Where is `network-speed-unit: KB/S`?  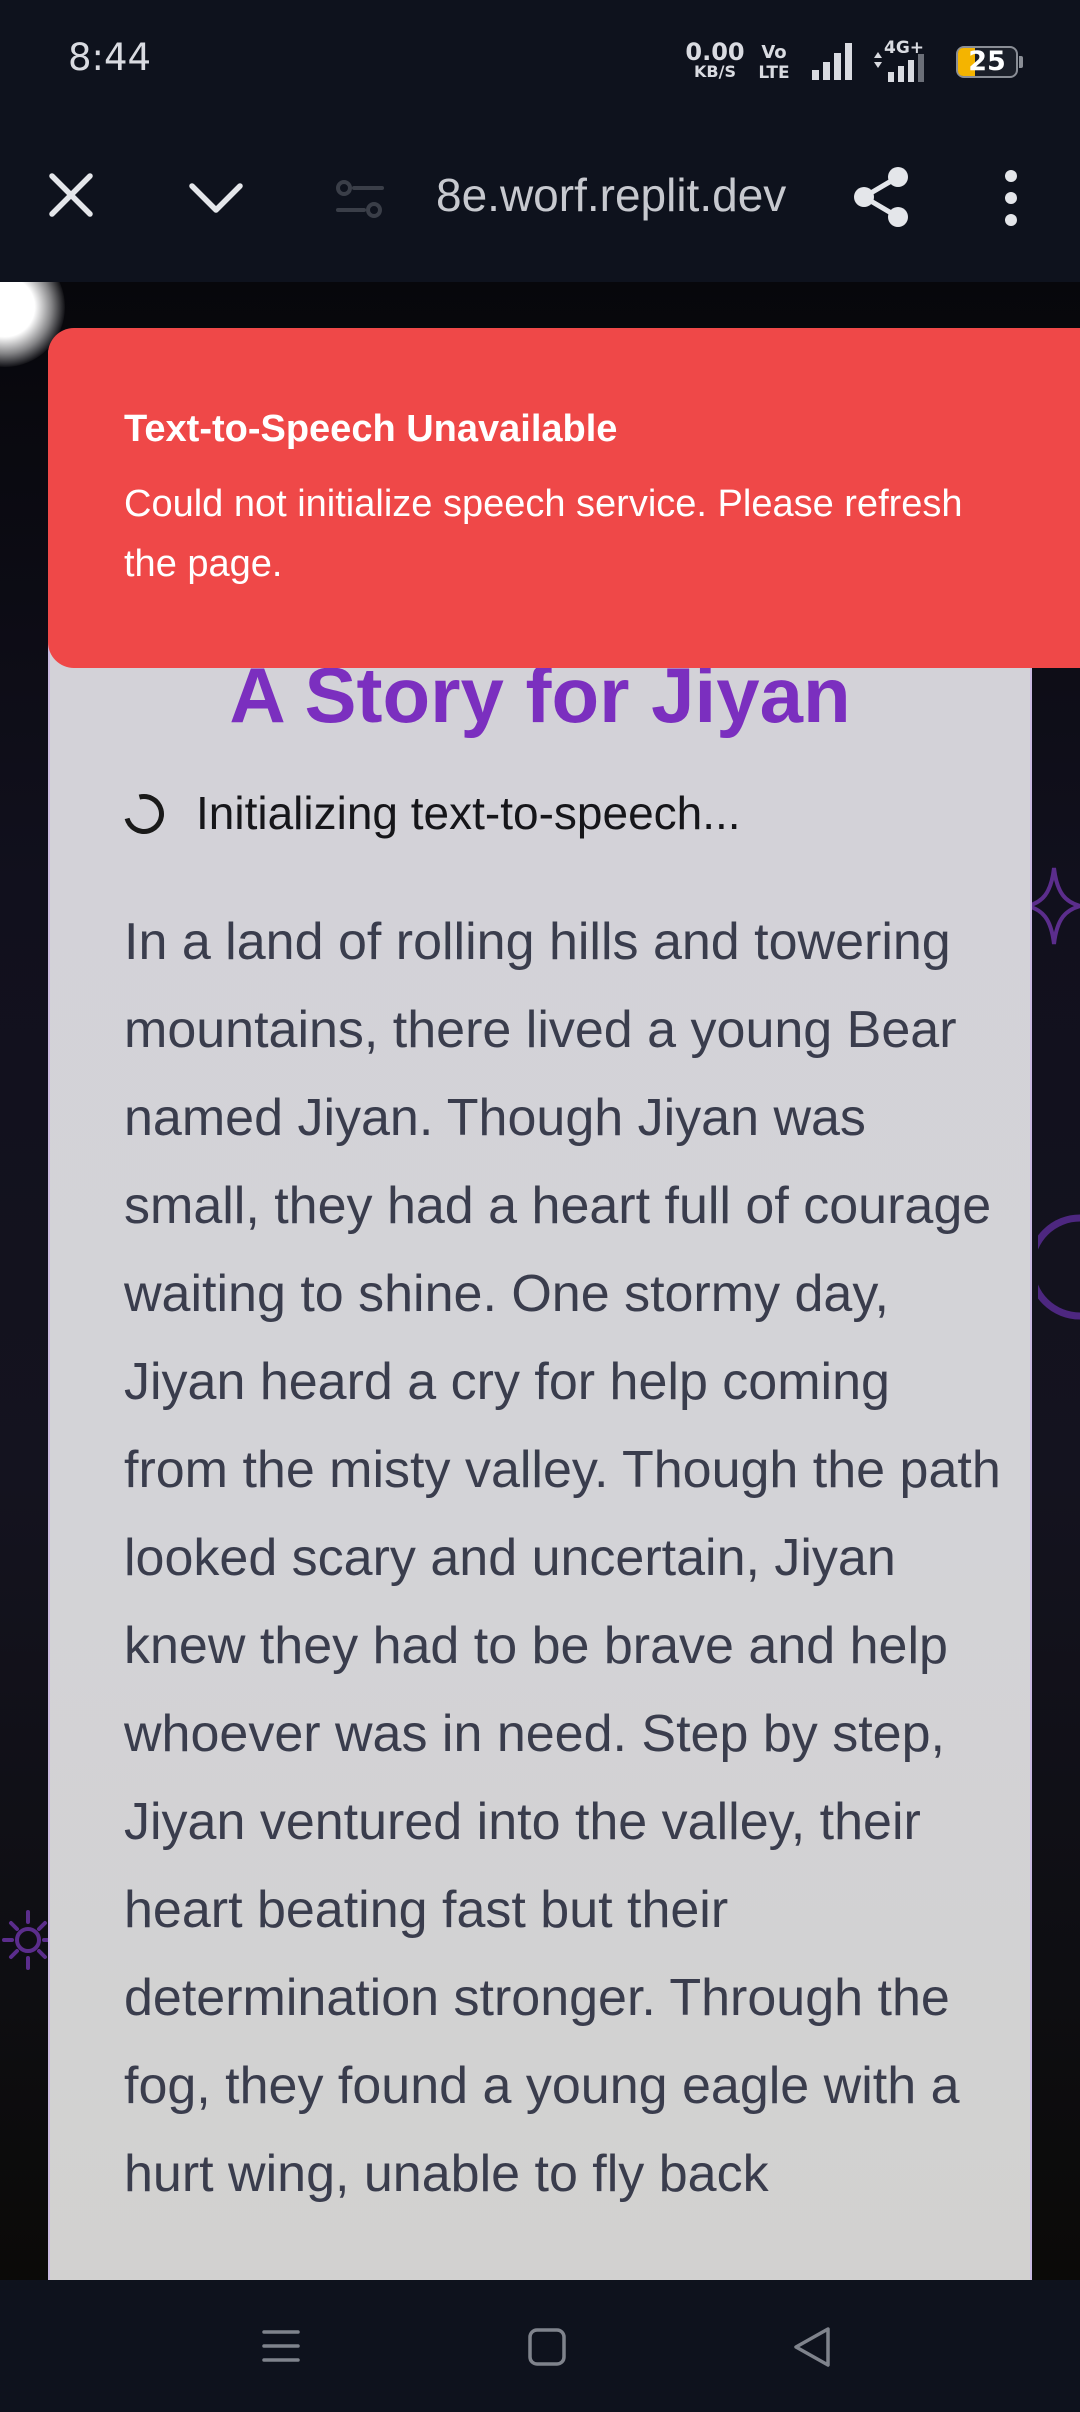
network-speed-unit: KB/S is located at coordinates (715, 71).